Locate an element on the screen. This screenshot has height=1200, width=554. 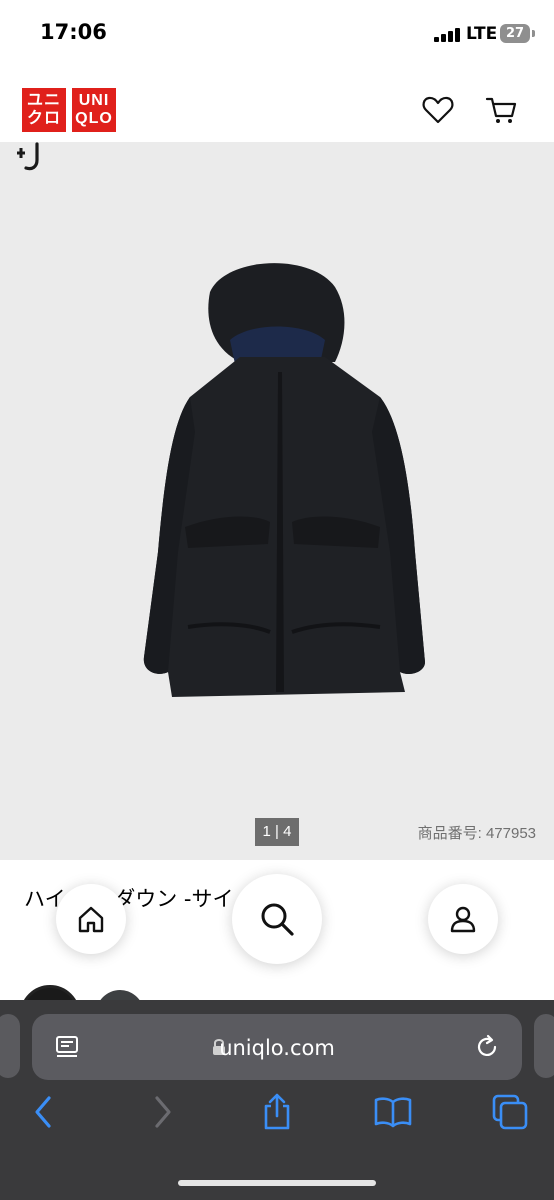
search-icon is located at coordinates (277, 919).